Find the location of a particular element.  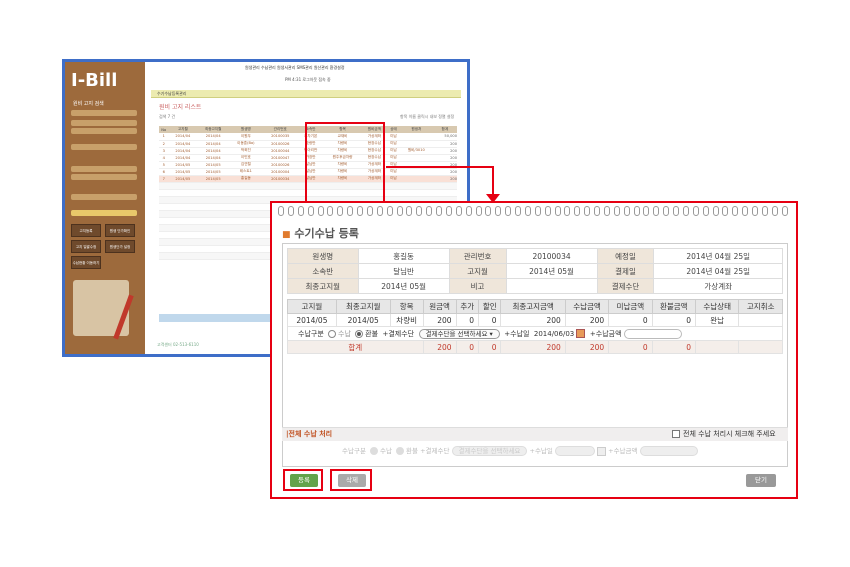

bulk-radio-receive is located at coordinates (374, 451).